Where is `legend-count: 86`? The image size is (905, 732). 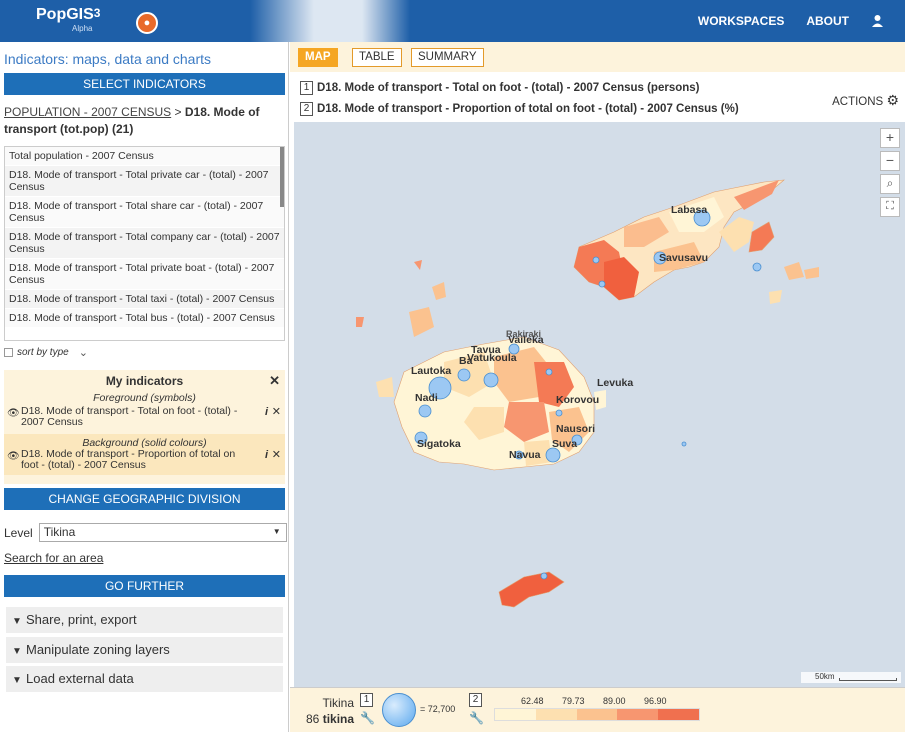 legend-count: 86 is located at coordinates (313, 719).